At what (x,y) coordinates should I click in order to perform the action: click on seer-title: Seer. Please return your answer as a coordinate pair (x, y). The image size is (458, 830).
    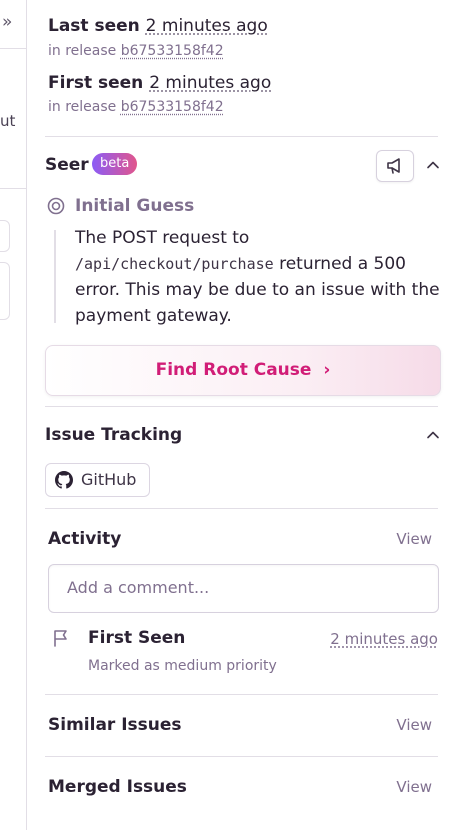
    Looking at the image, I should click on (67, 165).